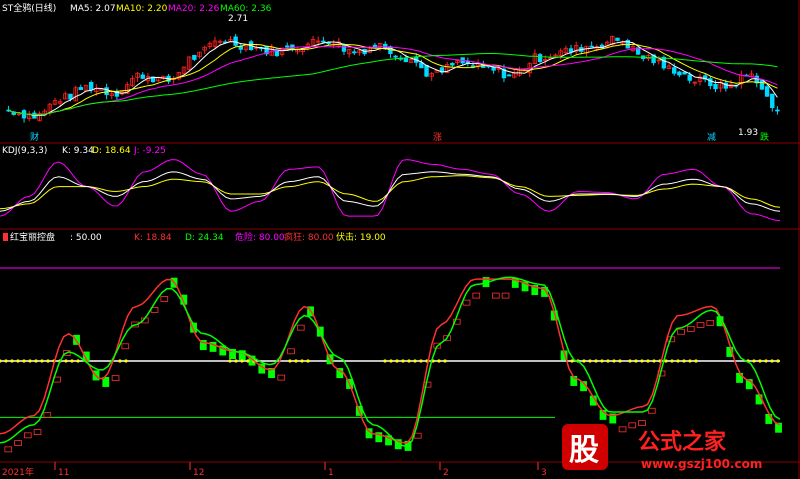 Image resolution: width=800 pixels, height=479 pixels. I want to click on xaxis-label-1: 1, so click(331, 473).